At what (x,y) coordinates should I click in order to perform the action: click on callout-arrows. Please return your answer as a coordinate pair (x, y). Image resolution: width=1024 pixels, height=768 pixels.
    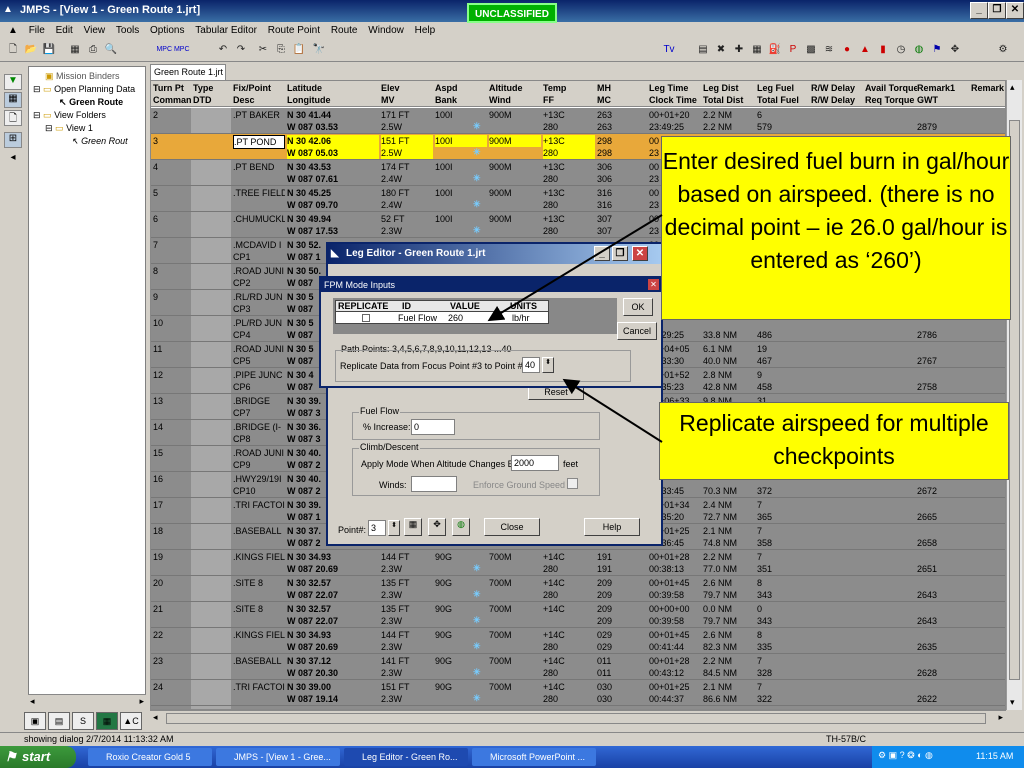
    Looking at the image, I should click on (575, 328).